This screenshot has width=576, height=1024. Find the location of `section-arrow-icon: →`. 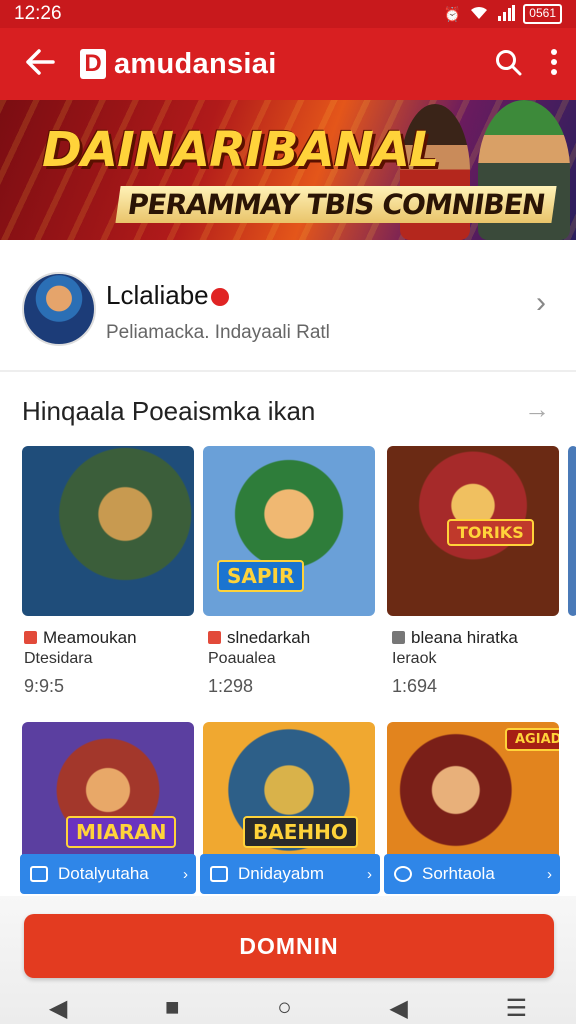

section-arrow-icon: → is located at coordinates (537, 409).